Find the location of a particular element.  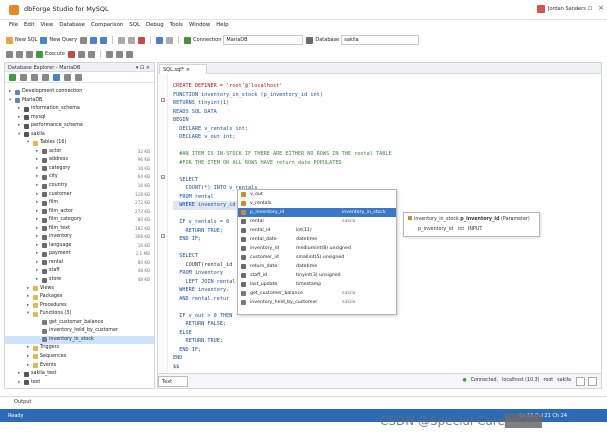

tree-item: ▸ store 48 KB is located at coordinates (79, 280).